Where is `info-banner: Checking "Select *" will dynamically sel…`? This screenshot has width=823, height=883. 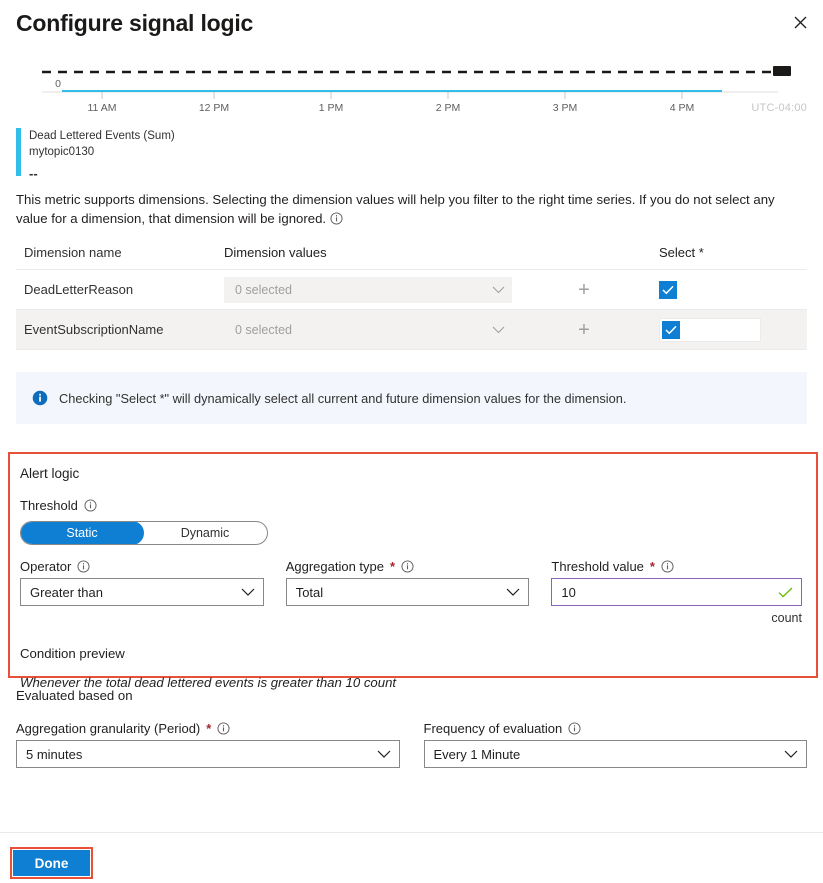
info-banner: Checking "Select *" will dynamically sel… is located at coordinates (411, 398).